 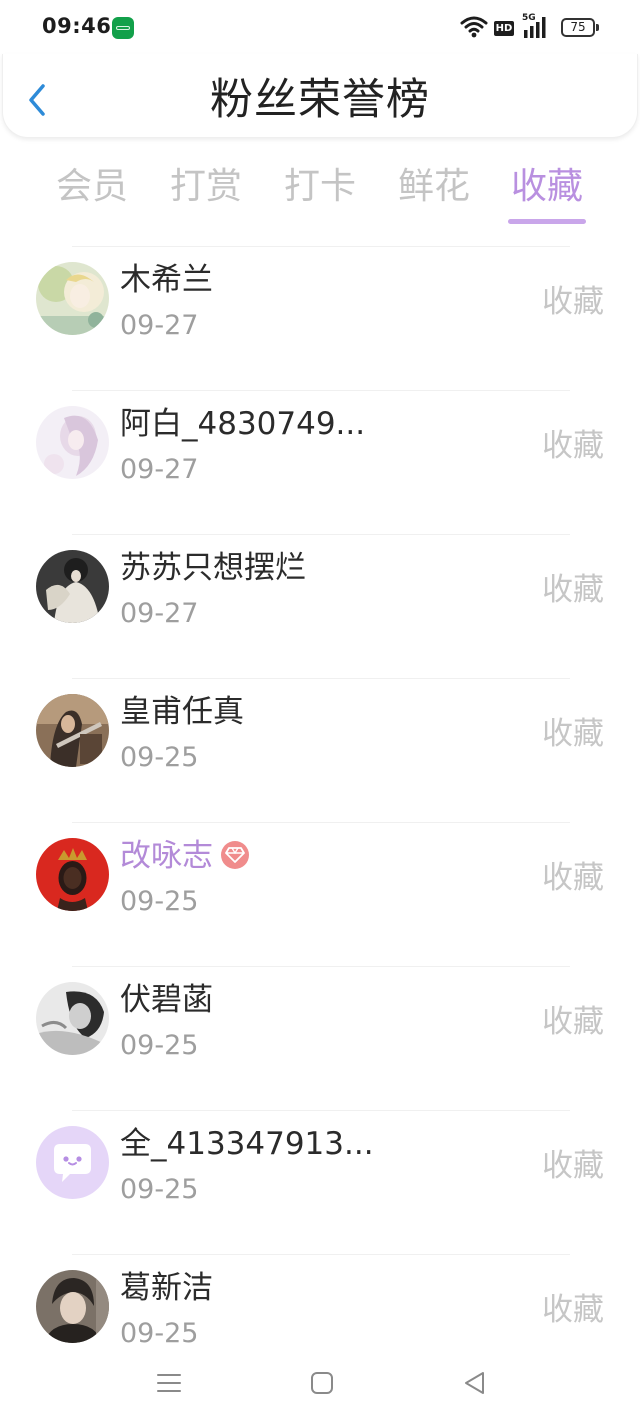 I want to click on app-notification-icon, so click(x=123, y=28).